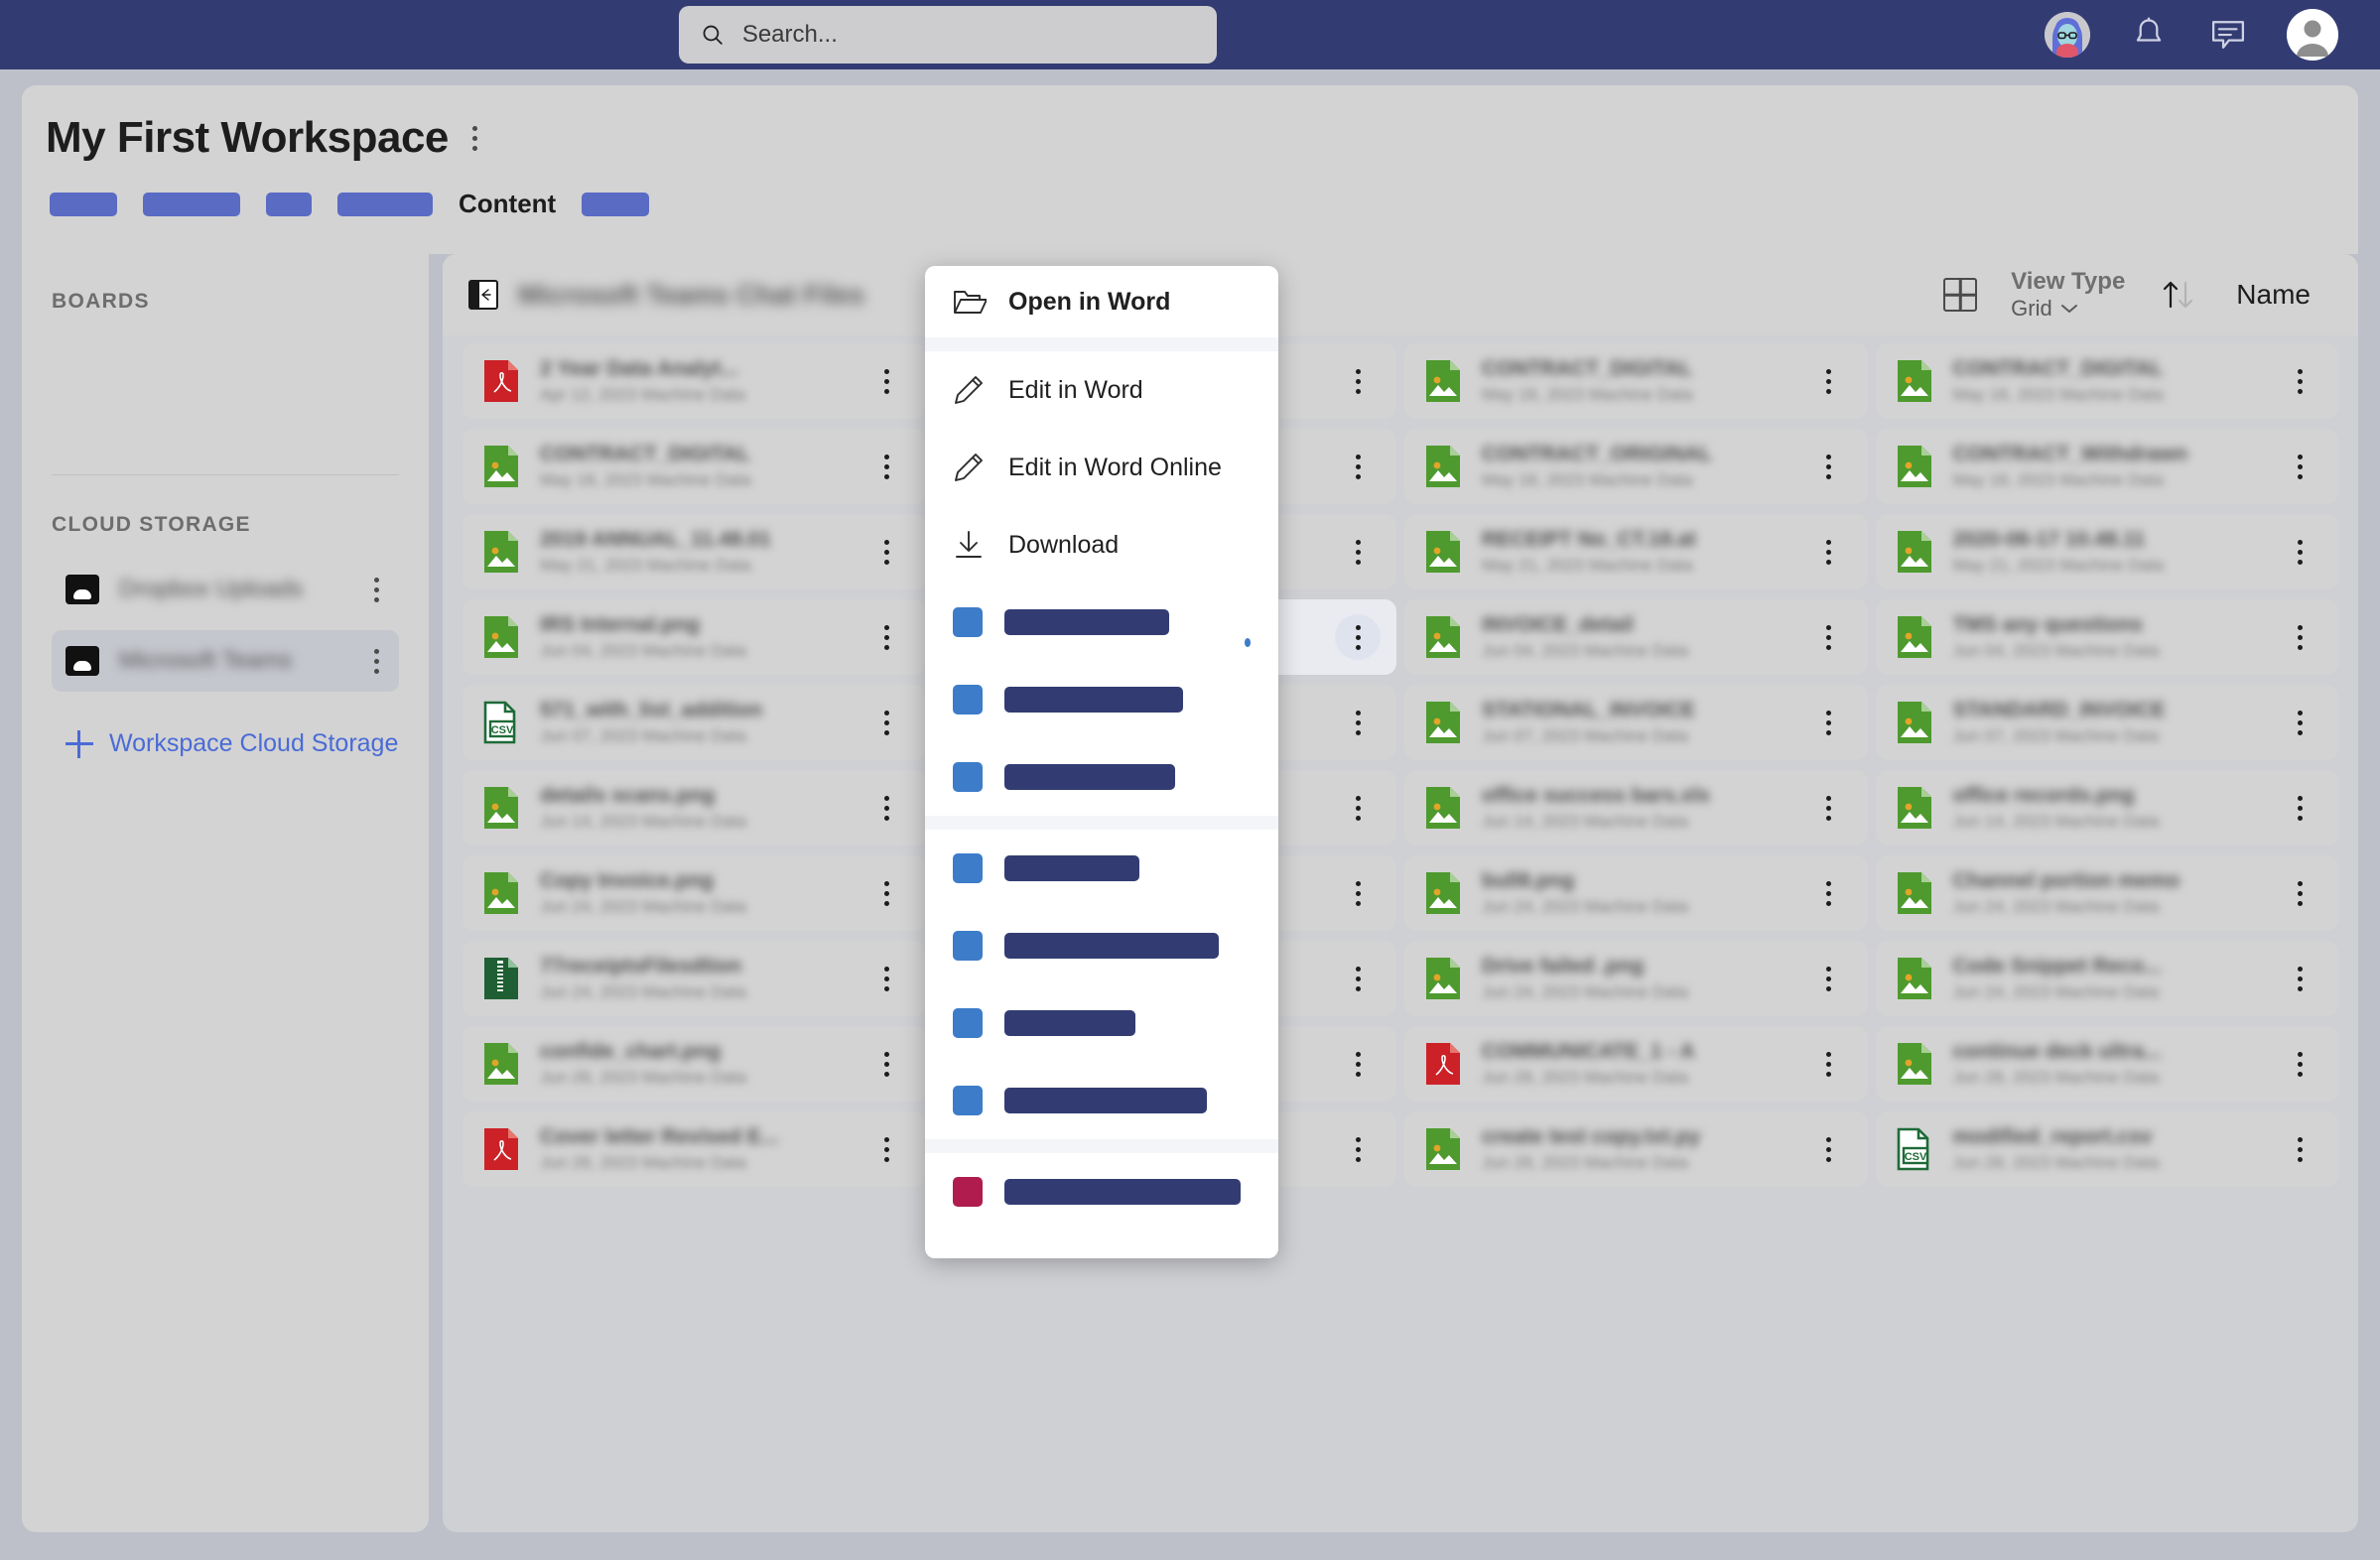 The width and height of the screenshot is (2380, 1560). What do you see at coordinates (1636, 637) in the screenshot?
I see `file-card: INVOICE_detail Jun 04, 2023 Machine Data` at bounding box center [1636, 637].